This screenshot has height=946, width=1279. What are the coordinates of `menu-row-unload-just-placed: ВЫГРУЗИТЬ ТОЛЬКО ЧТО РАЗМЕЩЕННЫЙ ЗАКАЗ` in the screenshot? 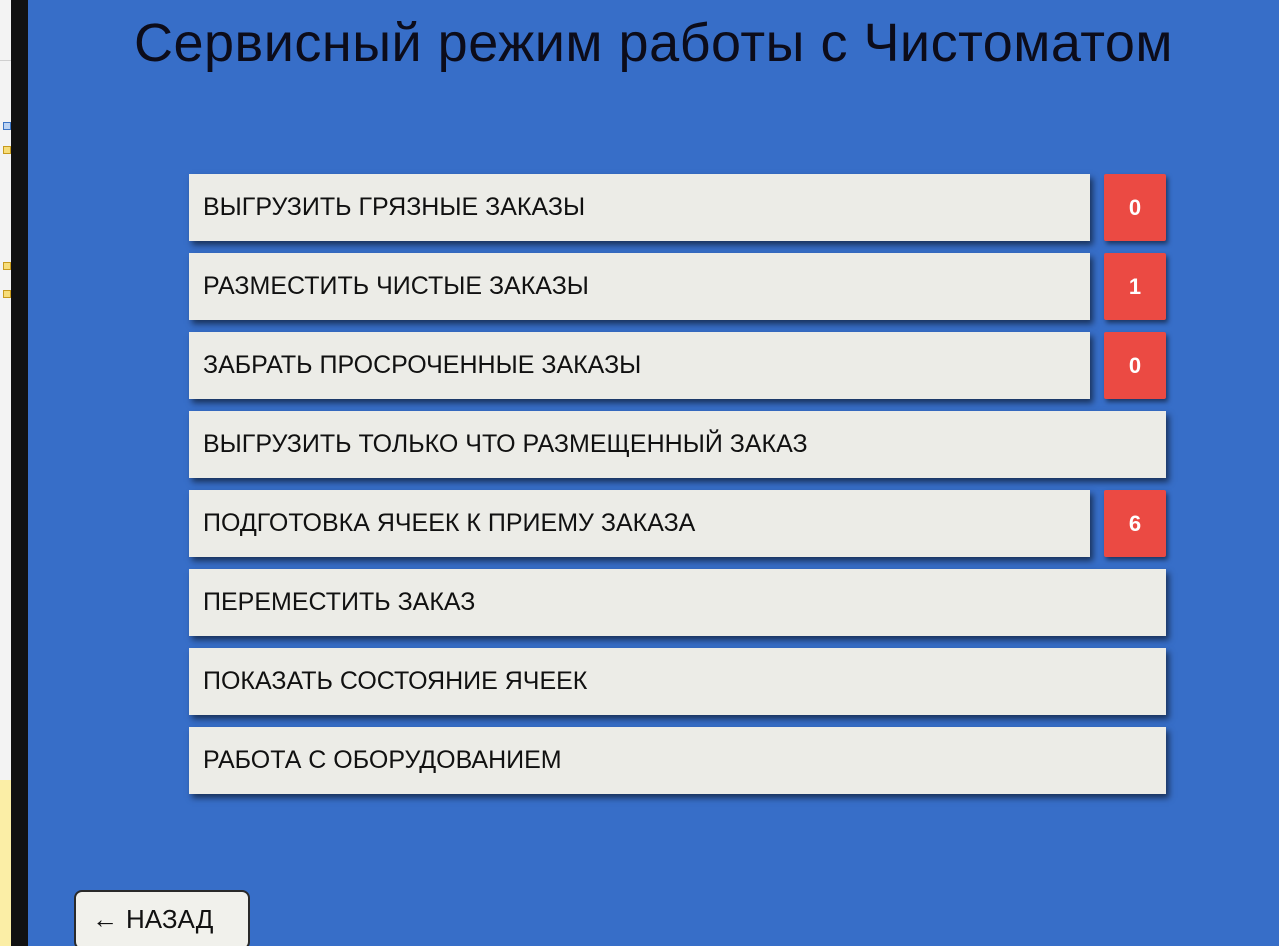 It's located at (677, 444).